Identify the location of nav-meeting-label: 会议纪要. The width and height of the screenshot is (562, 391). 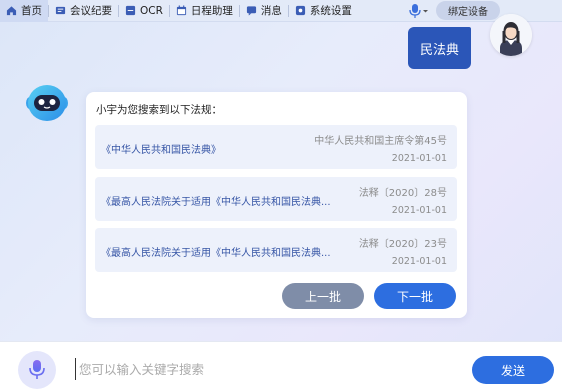
(91, 11).